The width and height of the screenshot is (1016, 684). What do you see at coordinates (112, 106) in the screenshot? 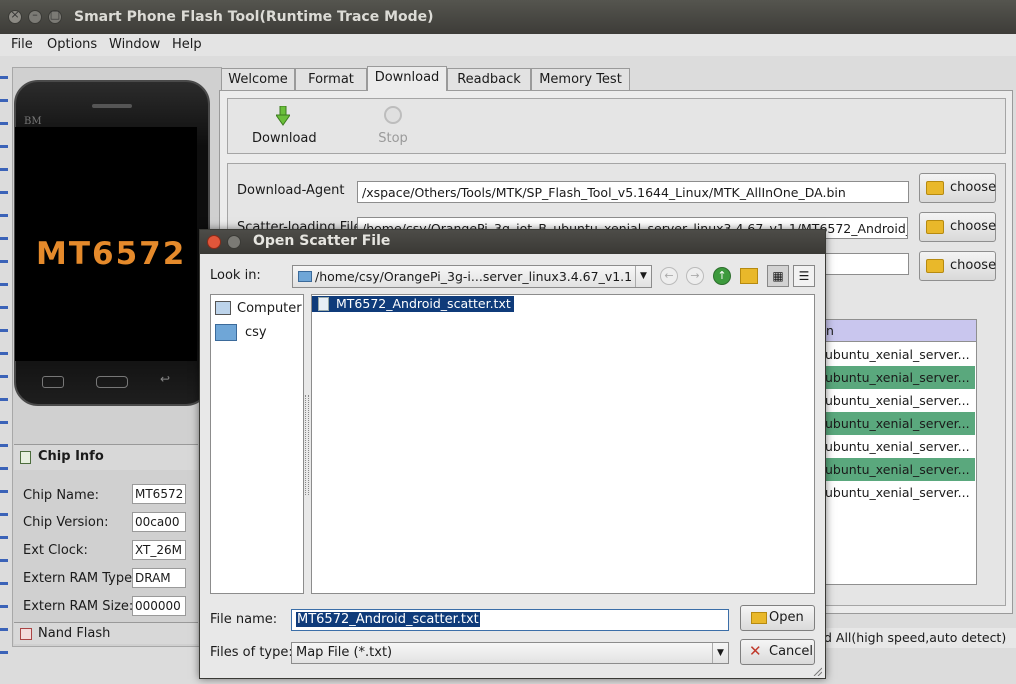
I see `phone-speaker` at bounding box center [112, 106].